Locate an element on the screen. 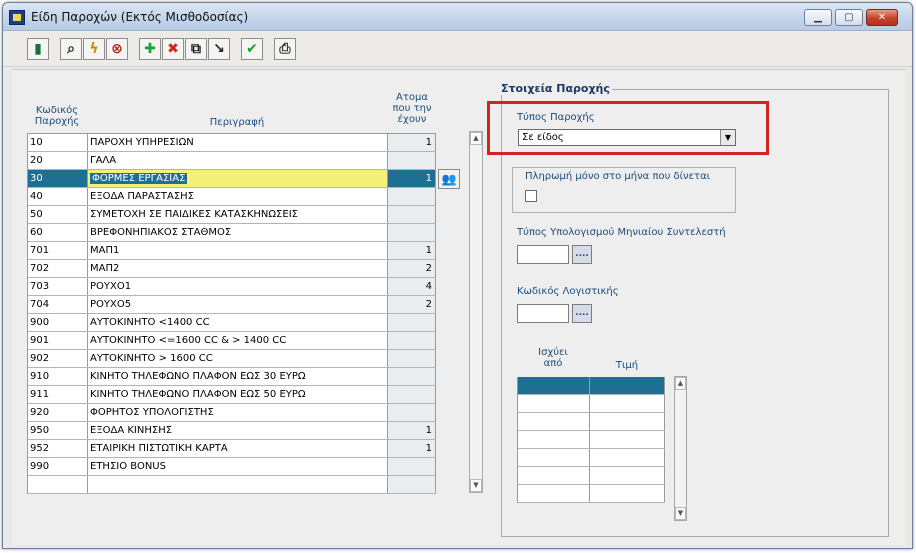  table-row: 40 ΕΞΟΔΑ ΠΑΡΑΣΤΑΣΗΣ is located at coordinates (232, 197).